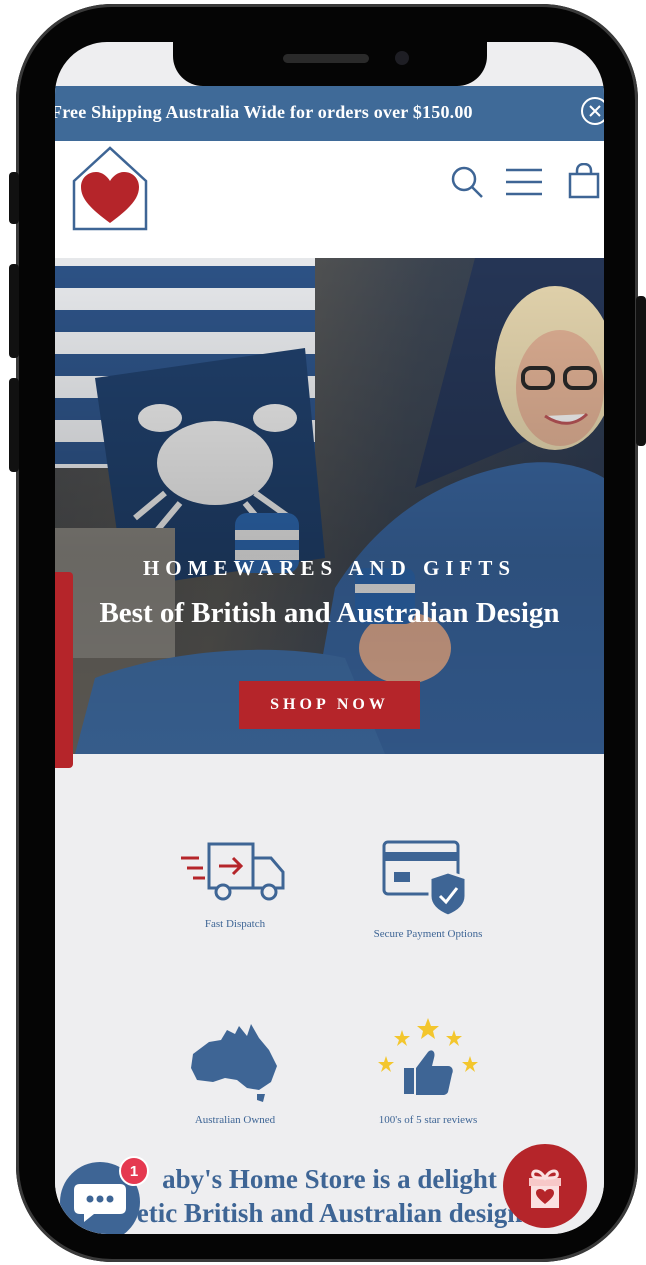  I want to click on phone-notch, so click(330, 61).